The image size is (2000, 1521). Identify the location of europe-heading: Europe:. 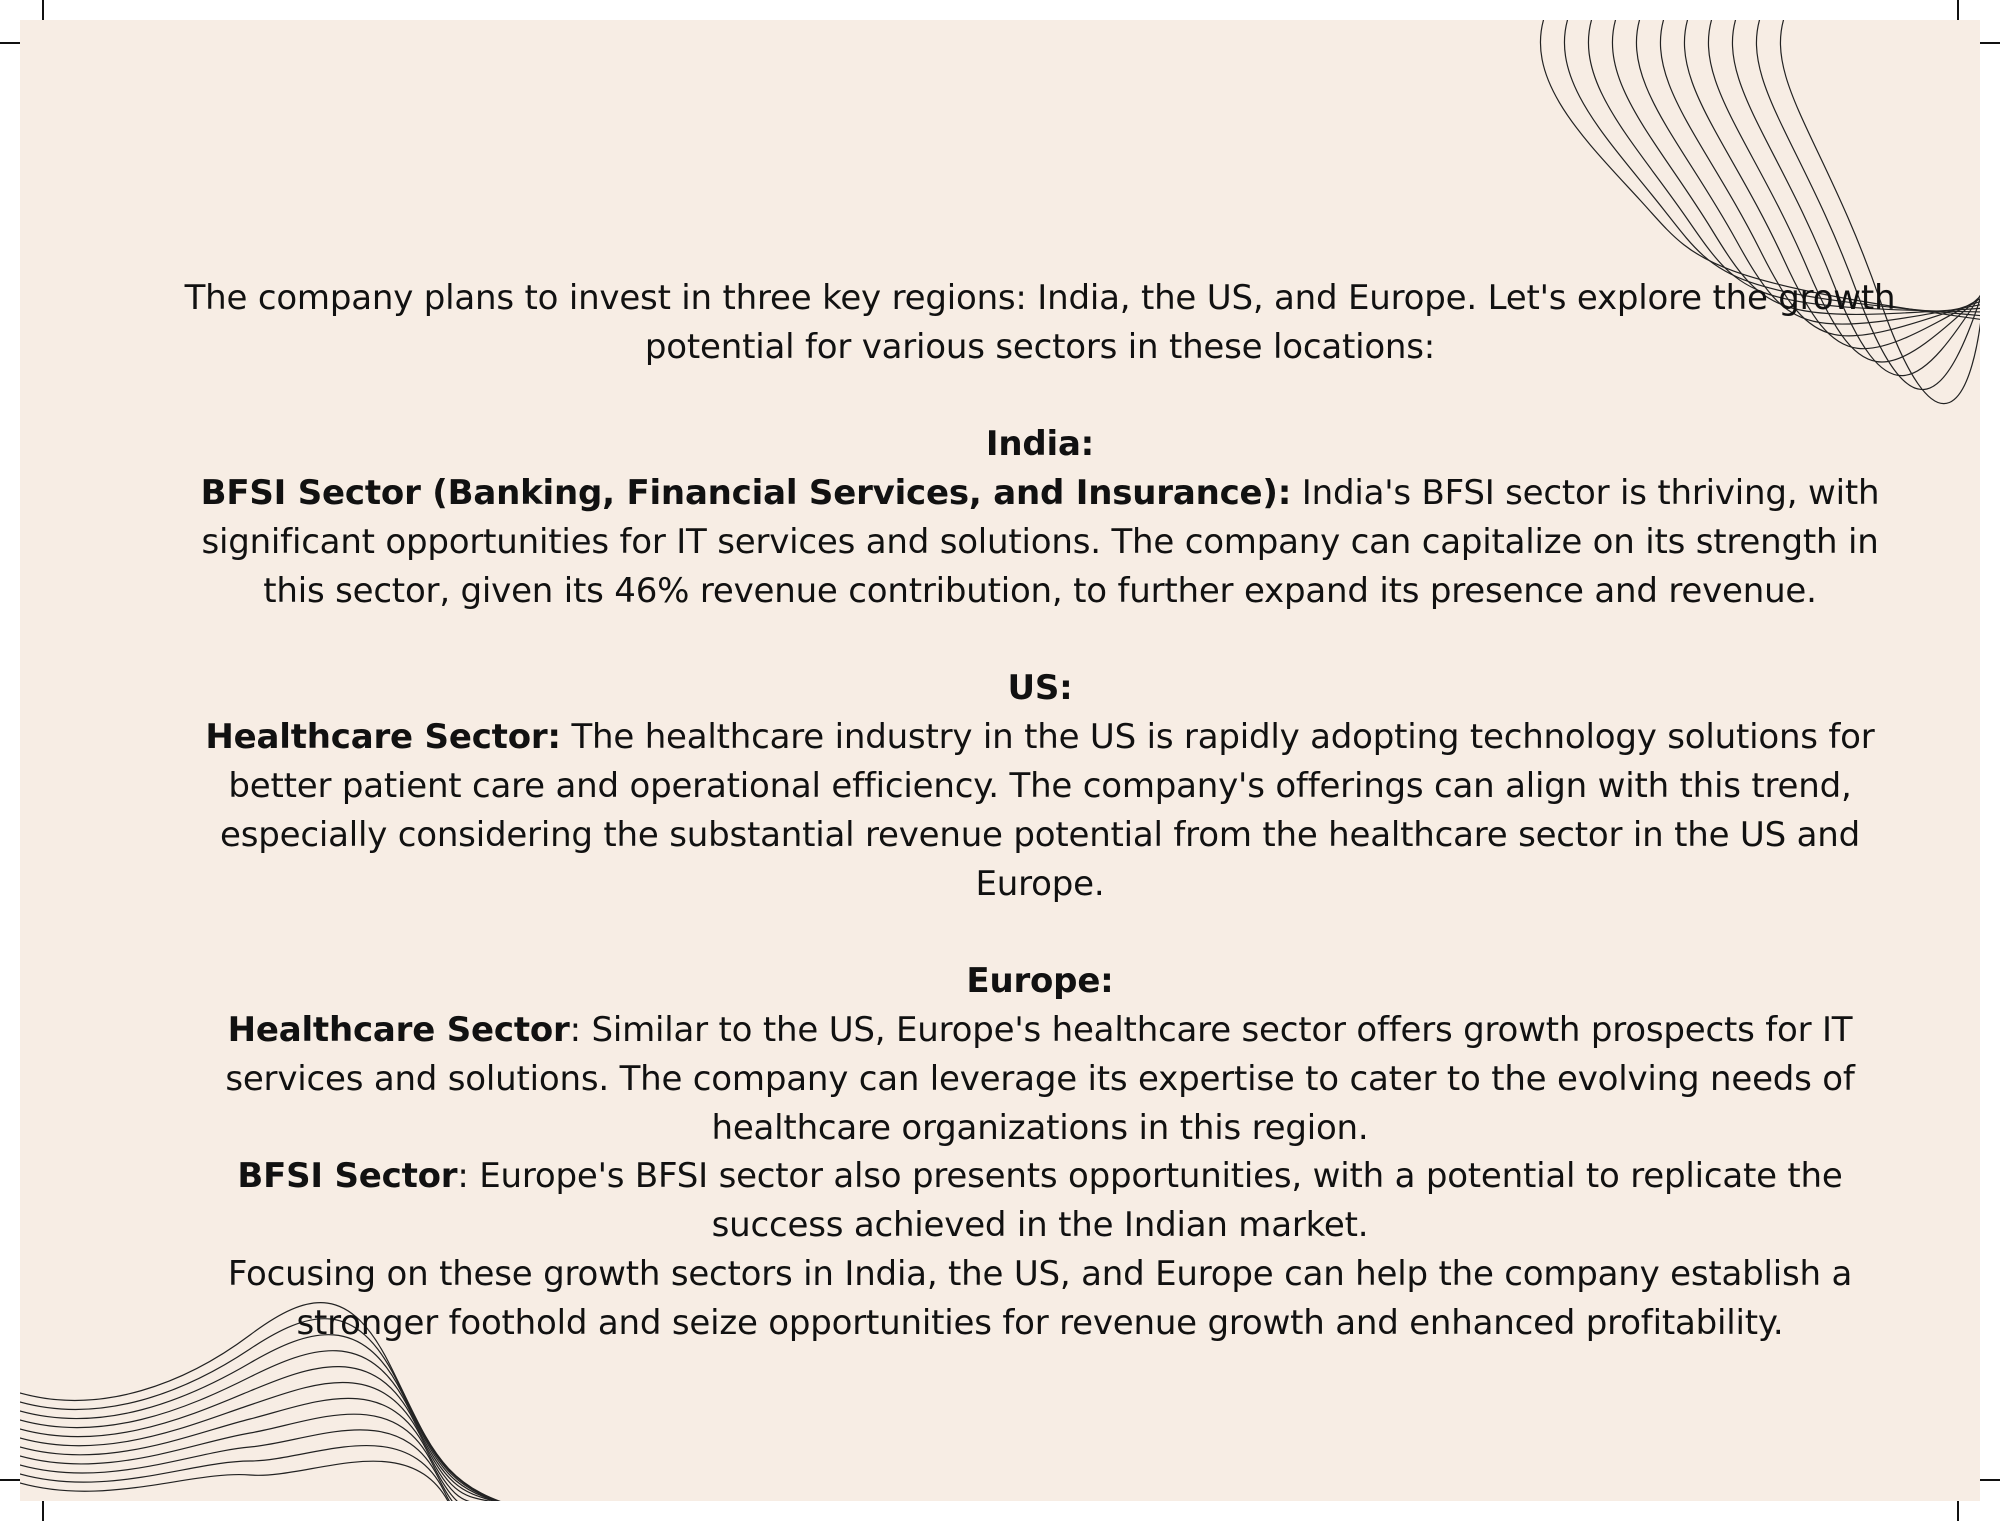
(1040, 981).